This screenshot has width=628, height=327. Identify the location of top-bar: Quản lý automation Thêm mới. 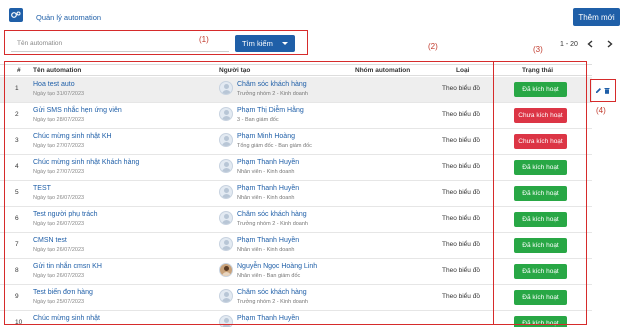
(314, 15).